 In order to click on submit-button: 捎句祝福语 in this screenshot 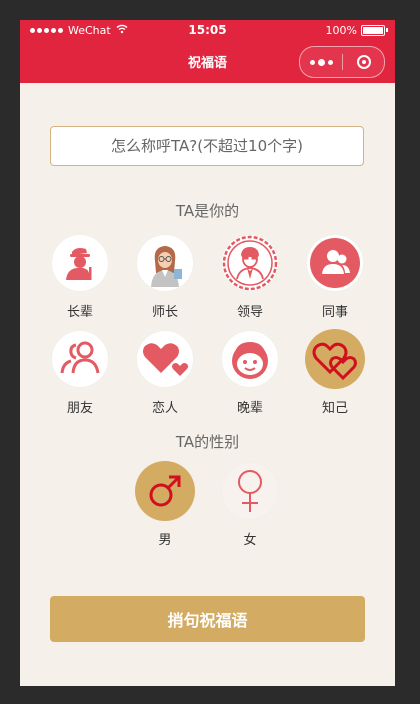, I will do `click(207, 619)`.